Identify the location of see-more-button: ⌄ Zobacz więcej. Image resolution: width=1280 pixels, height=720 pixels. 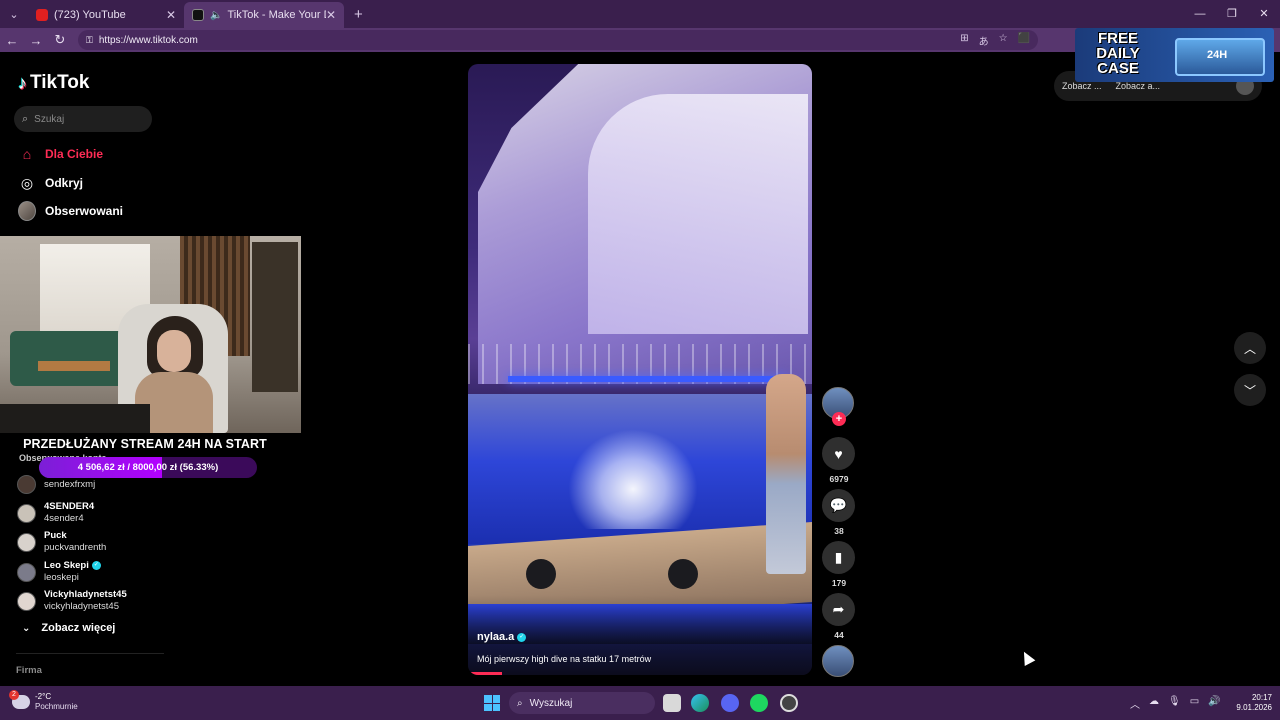
(68, 628).